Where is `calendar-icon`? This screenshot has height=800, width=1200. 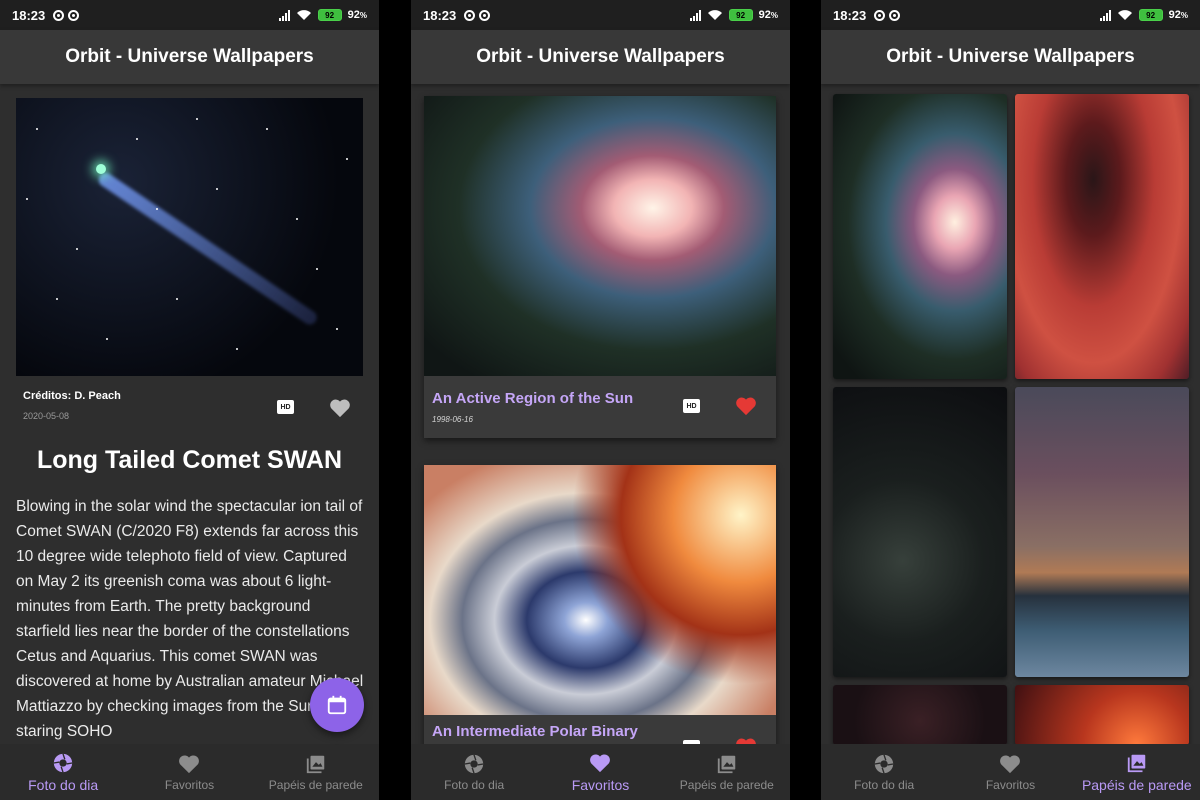
calendar-icon is located at coordinates (337, 705).